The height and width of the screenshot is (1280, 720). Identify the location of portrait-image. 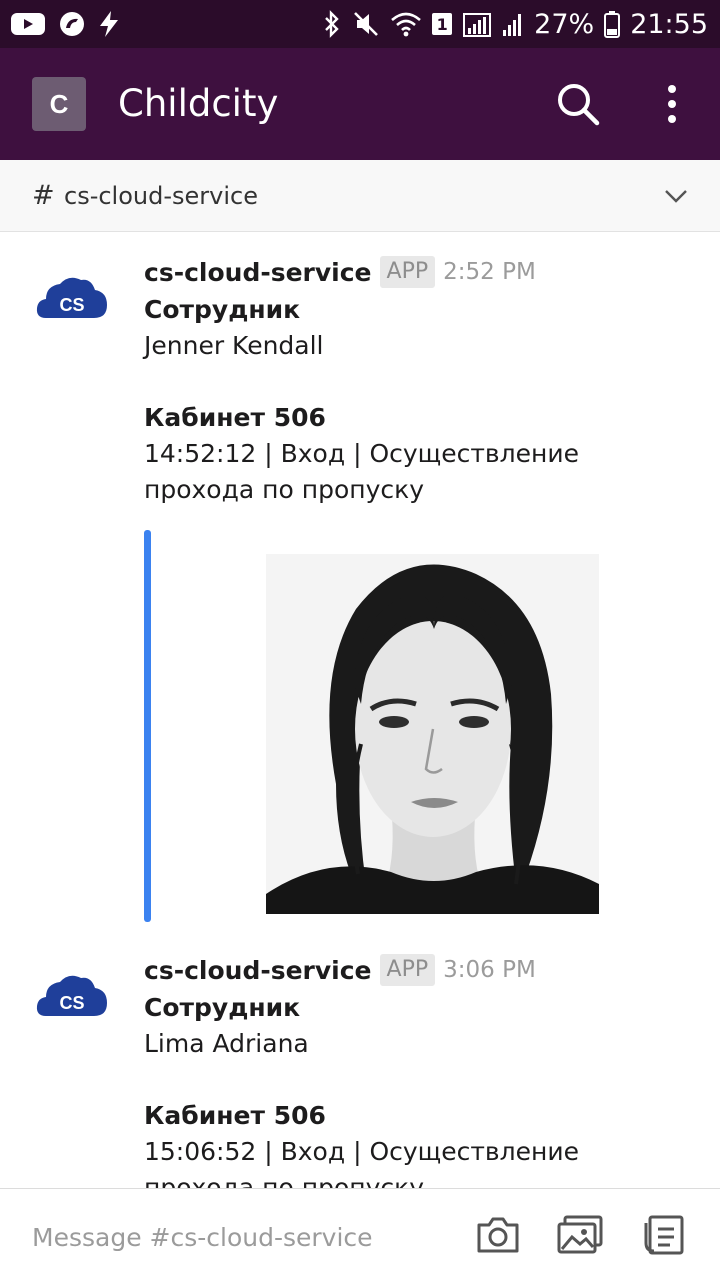
(432, 734).